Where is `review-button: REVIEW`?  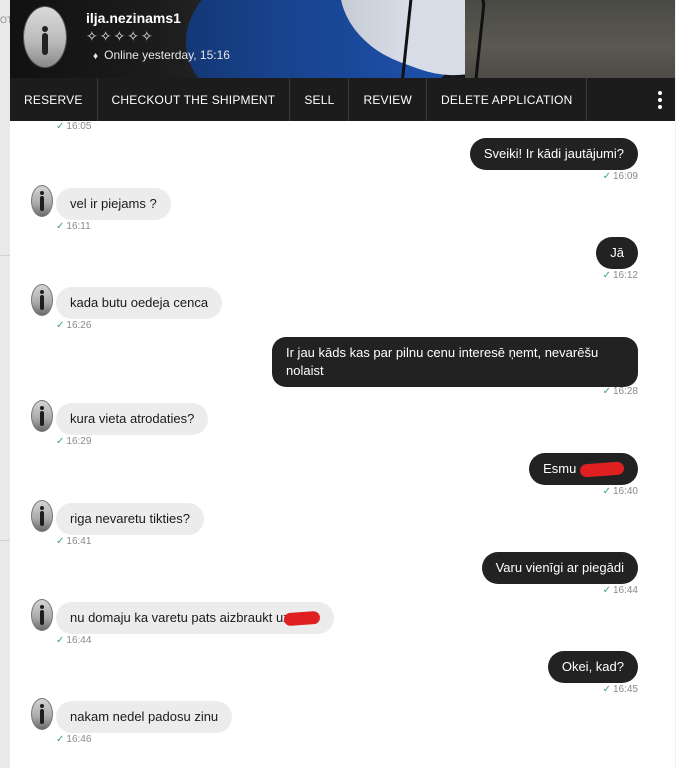 review-button: REVIEW is located at coordinates (388, 99).